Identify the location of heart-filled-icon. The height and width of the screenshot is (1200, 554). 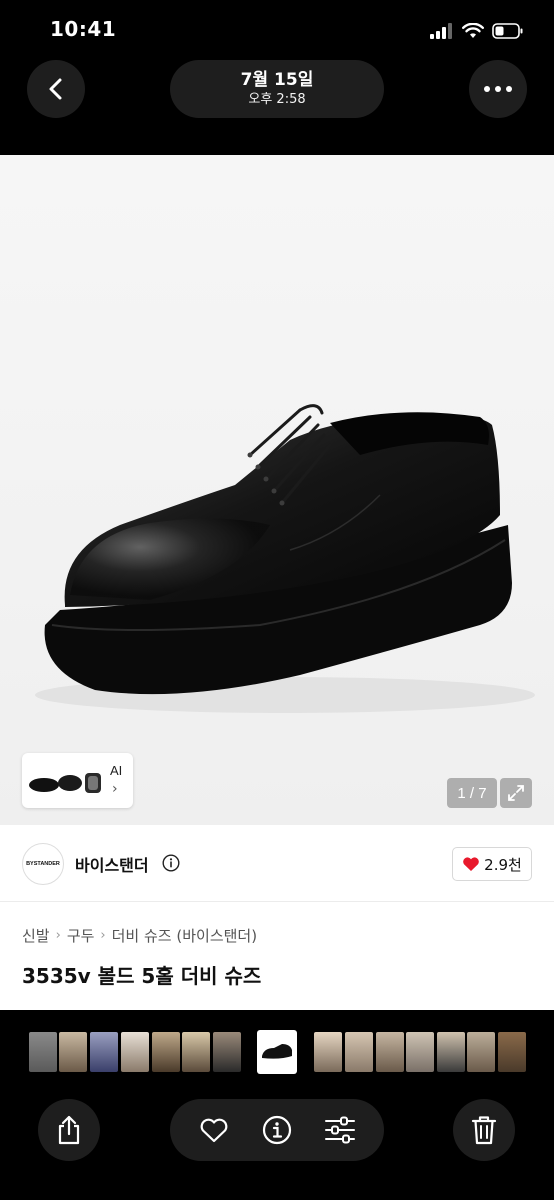
(471, 864).